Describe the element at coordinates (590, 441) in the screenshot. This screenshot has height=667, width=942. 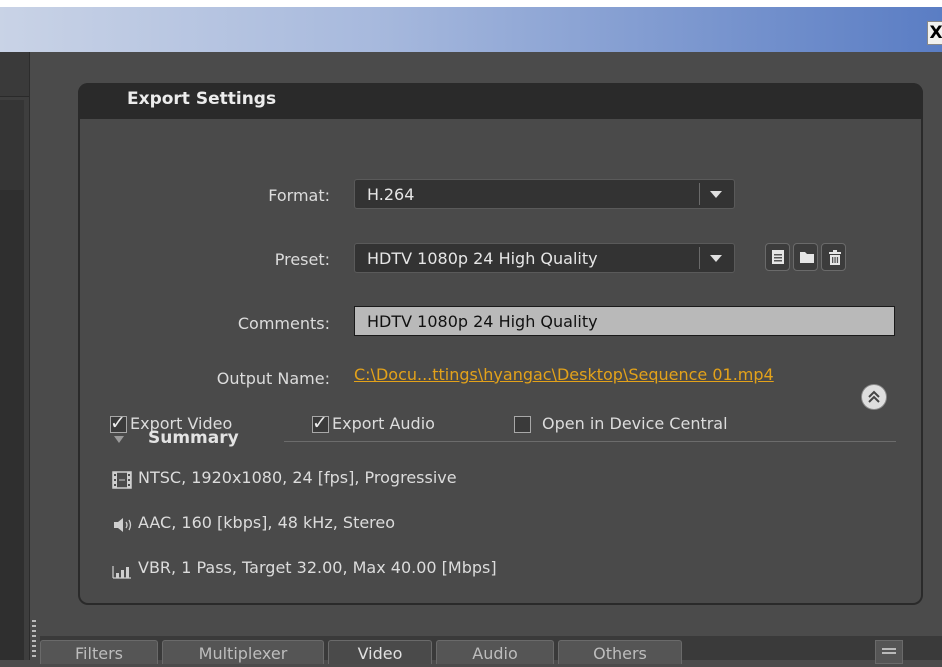
I see `summary-divider` at that location.